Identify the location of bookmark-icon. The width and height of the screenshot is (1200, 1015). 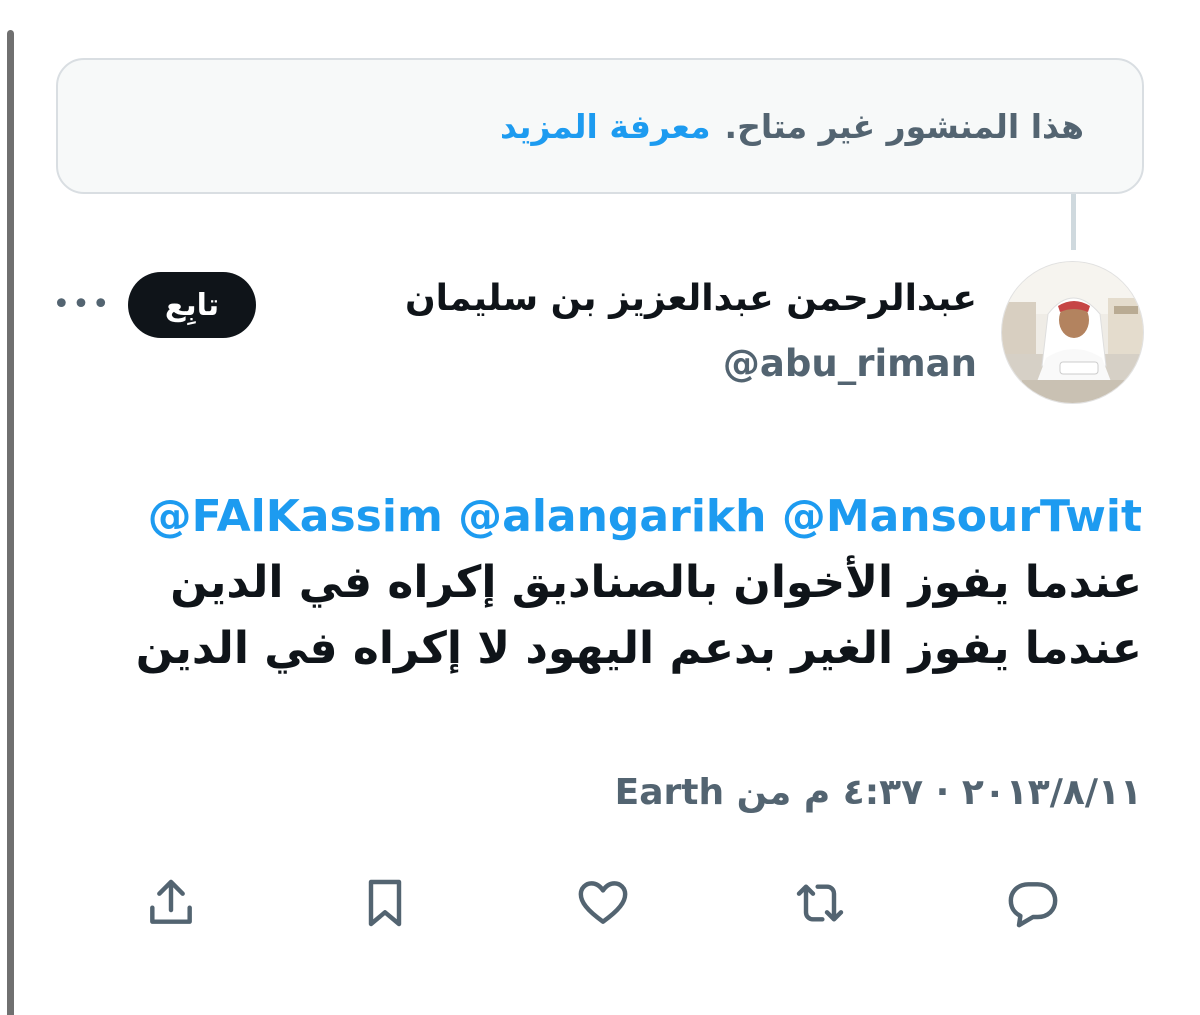
(385, 903).